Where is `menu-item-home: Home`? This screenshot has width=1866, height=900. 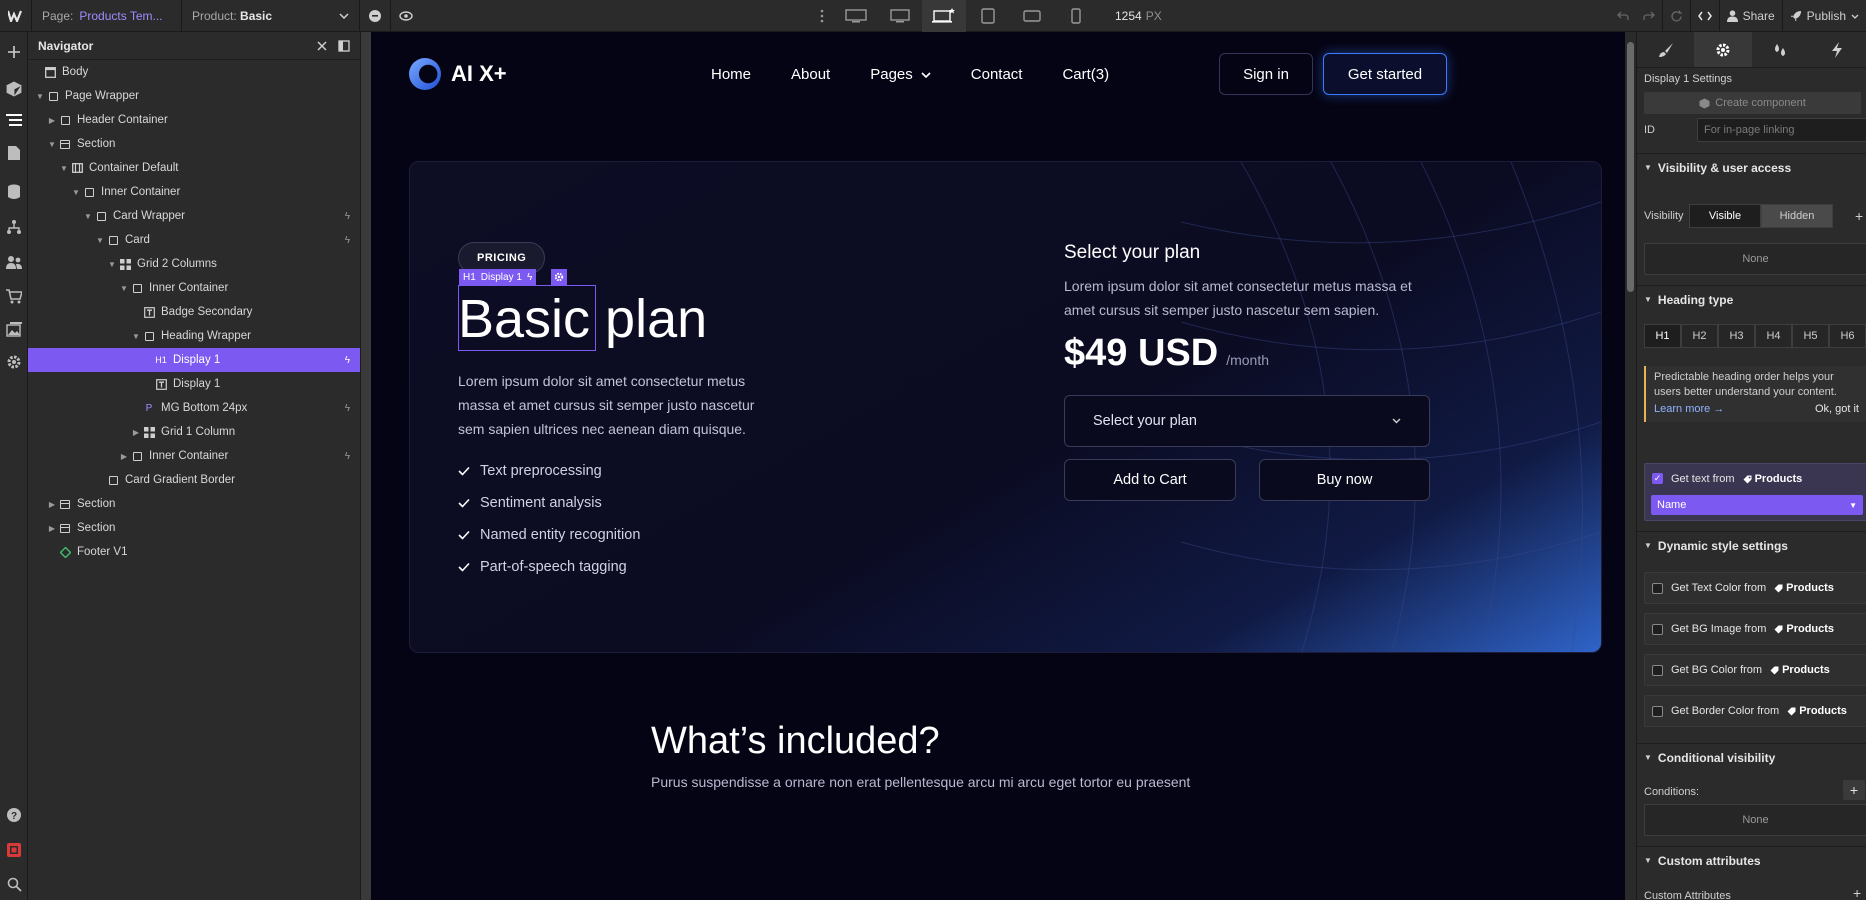 menu-item-home: Home is located at coordinates (731, 74).